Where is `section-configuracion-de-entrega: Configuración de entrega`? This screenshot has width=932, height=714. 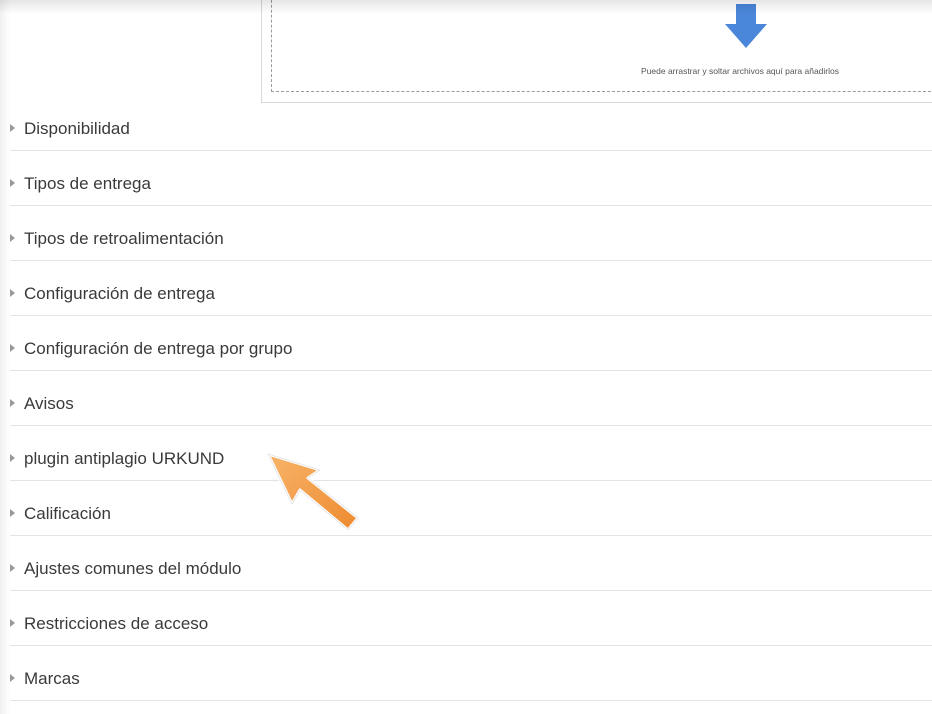
section-configuracion-de-entrega: Configuración de entrega is located at coordinates (466, 295).